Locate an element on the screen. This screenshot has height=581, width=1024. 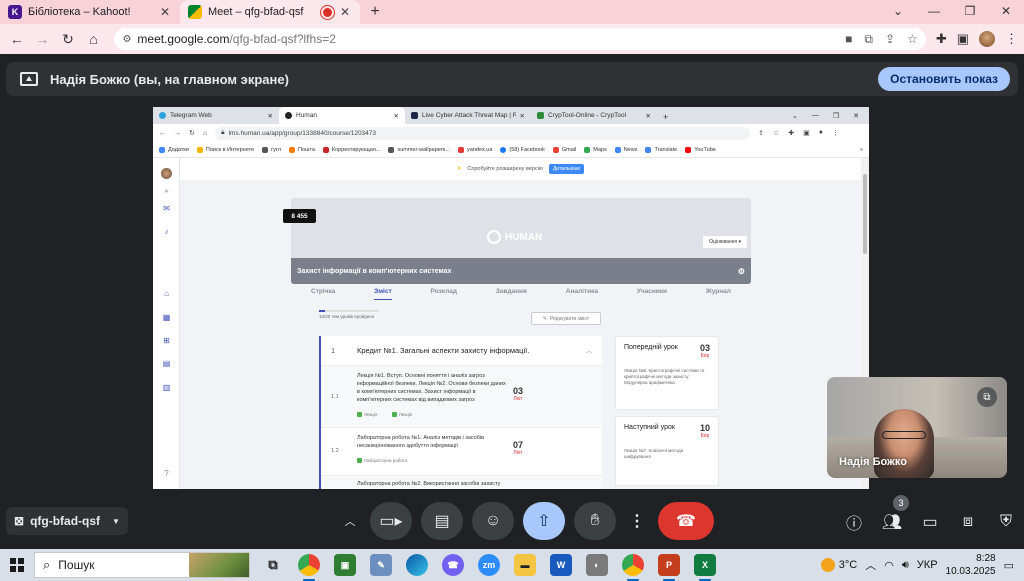
info-icon: ⓘ is located at coordinates (854, 522).